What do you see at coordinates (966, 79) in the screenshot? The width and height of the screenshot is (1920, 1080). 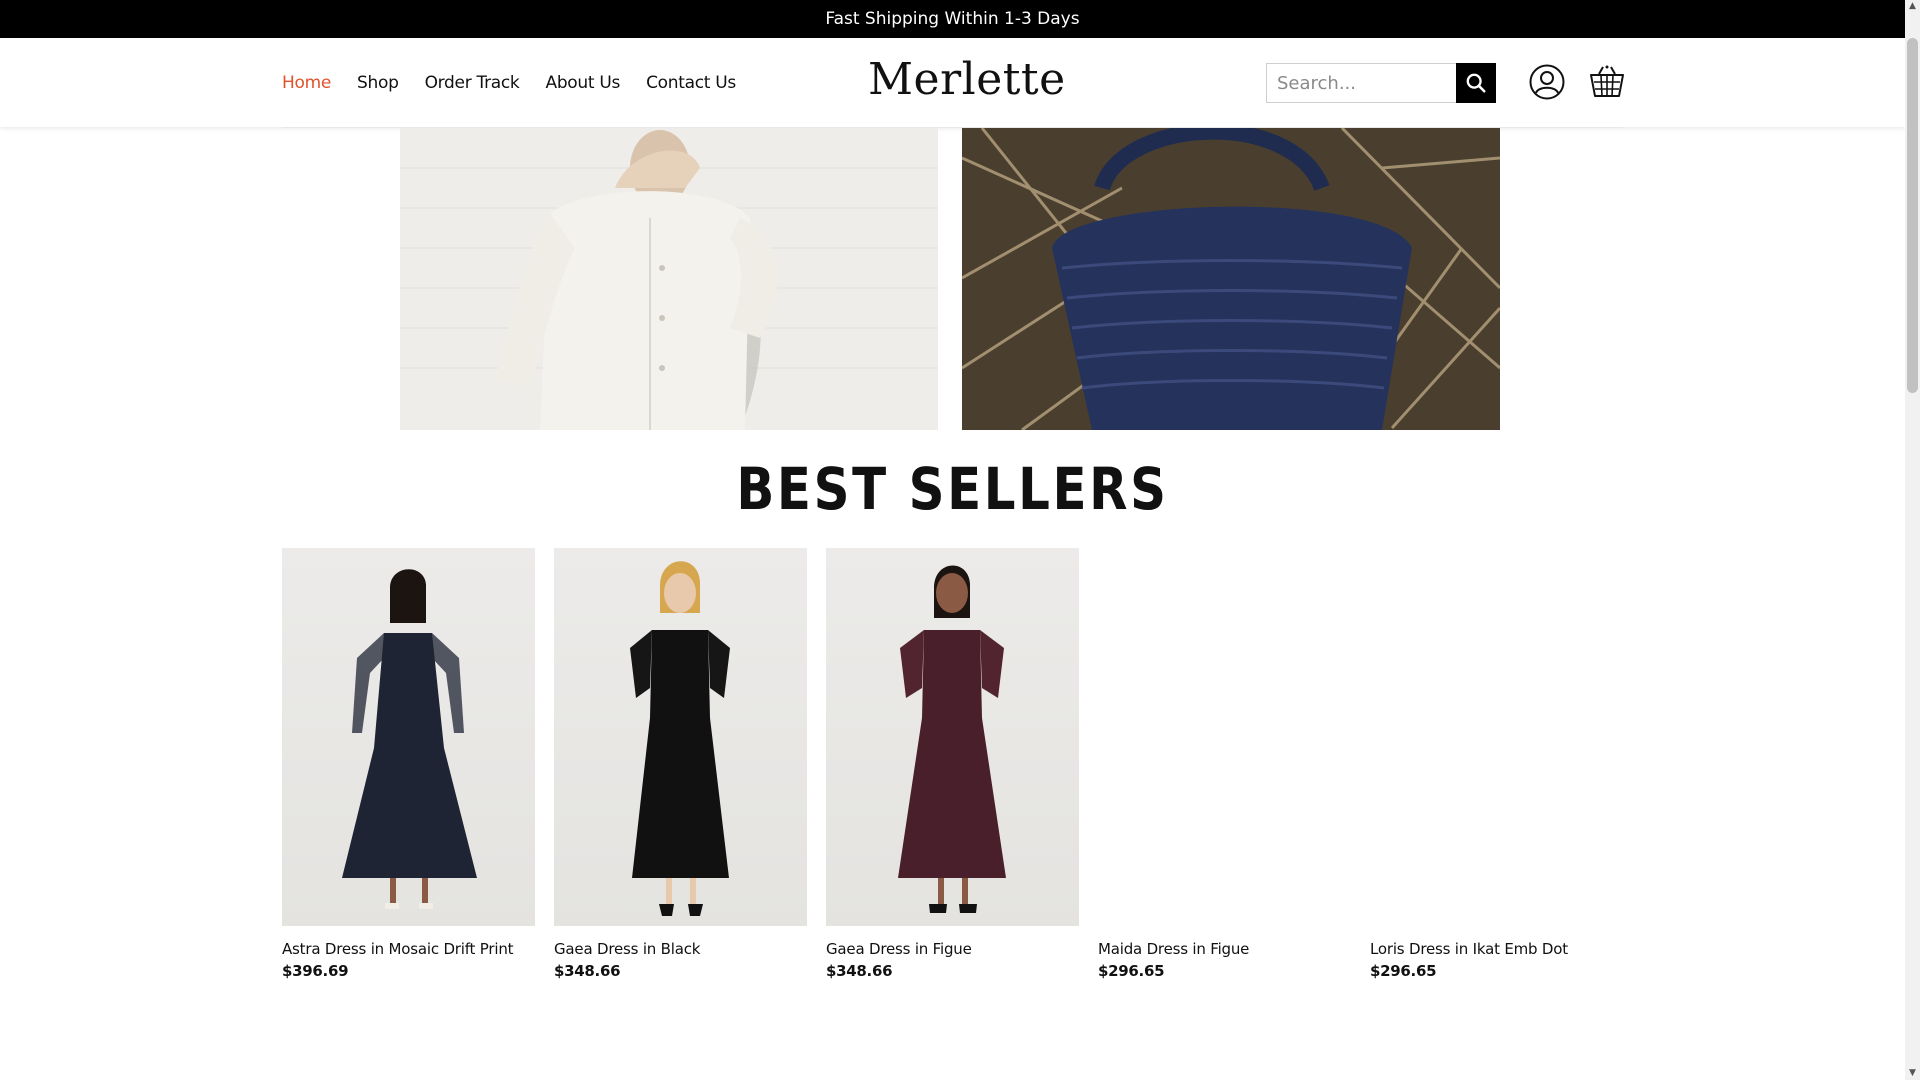 I see `brand-logo: Merlette` at bounding box center [966, 79].